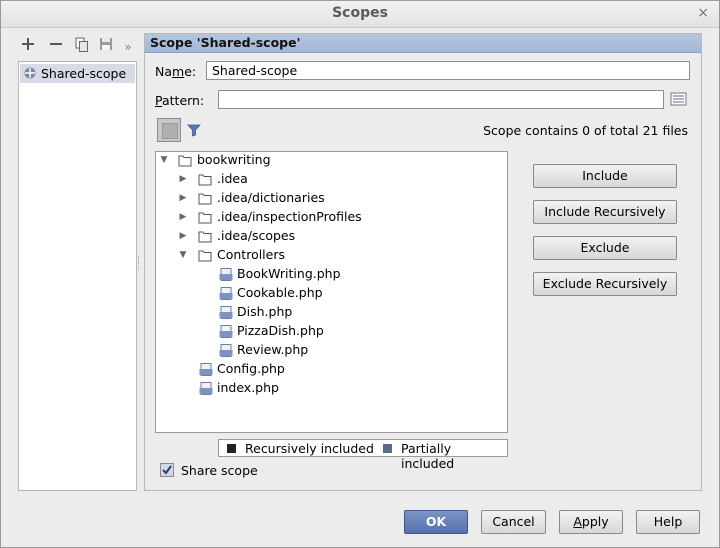  Describe the element at coordinates (225, 42) in the screenshot. I see `panel-title: Scope 'Shared-scope'` at that location.